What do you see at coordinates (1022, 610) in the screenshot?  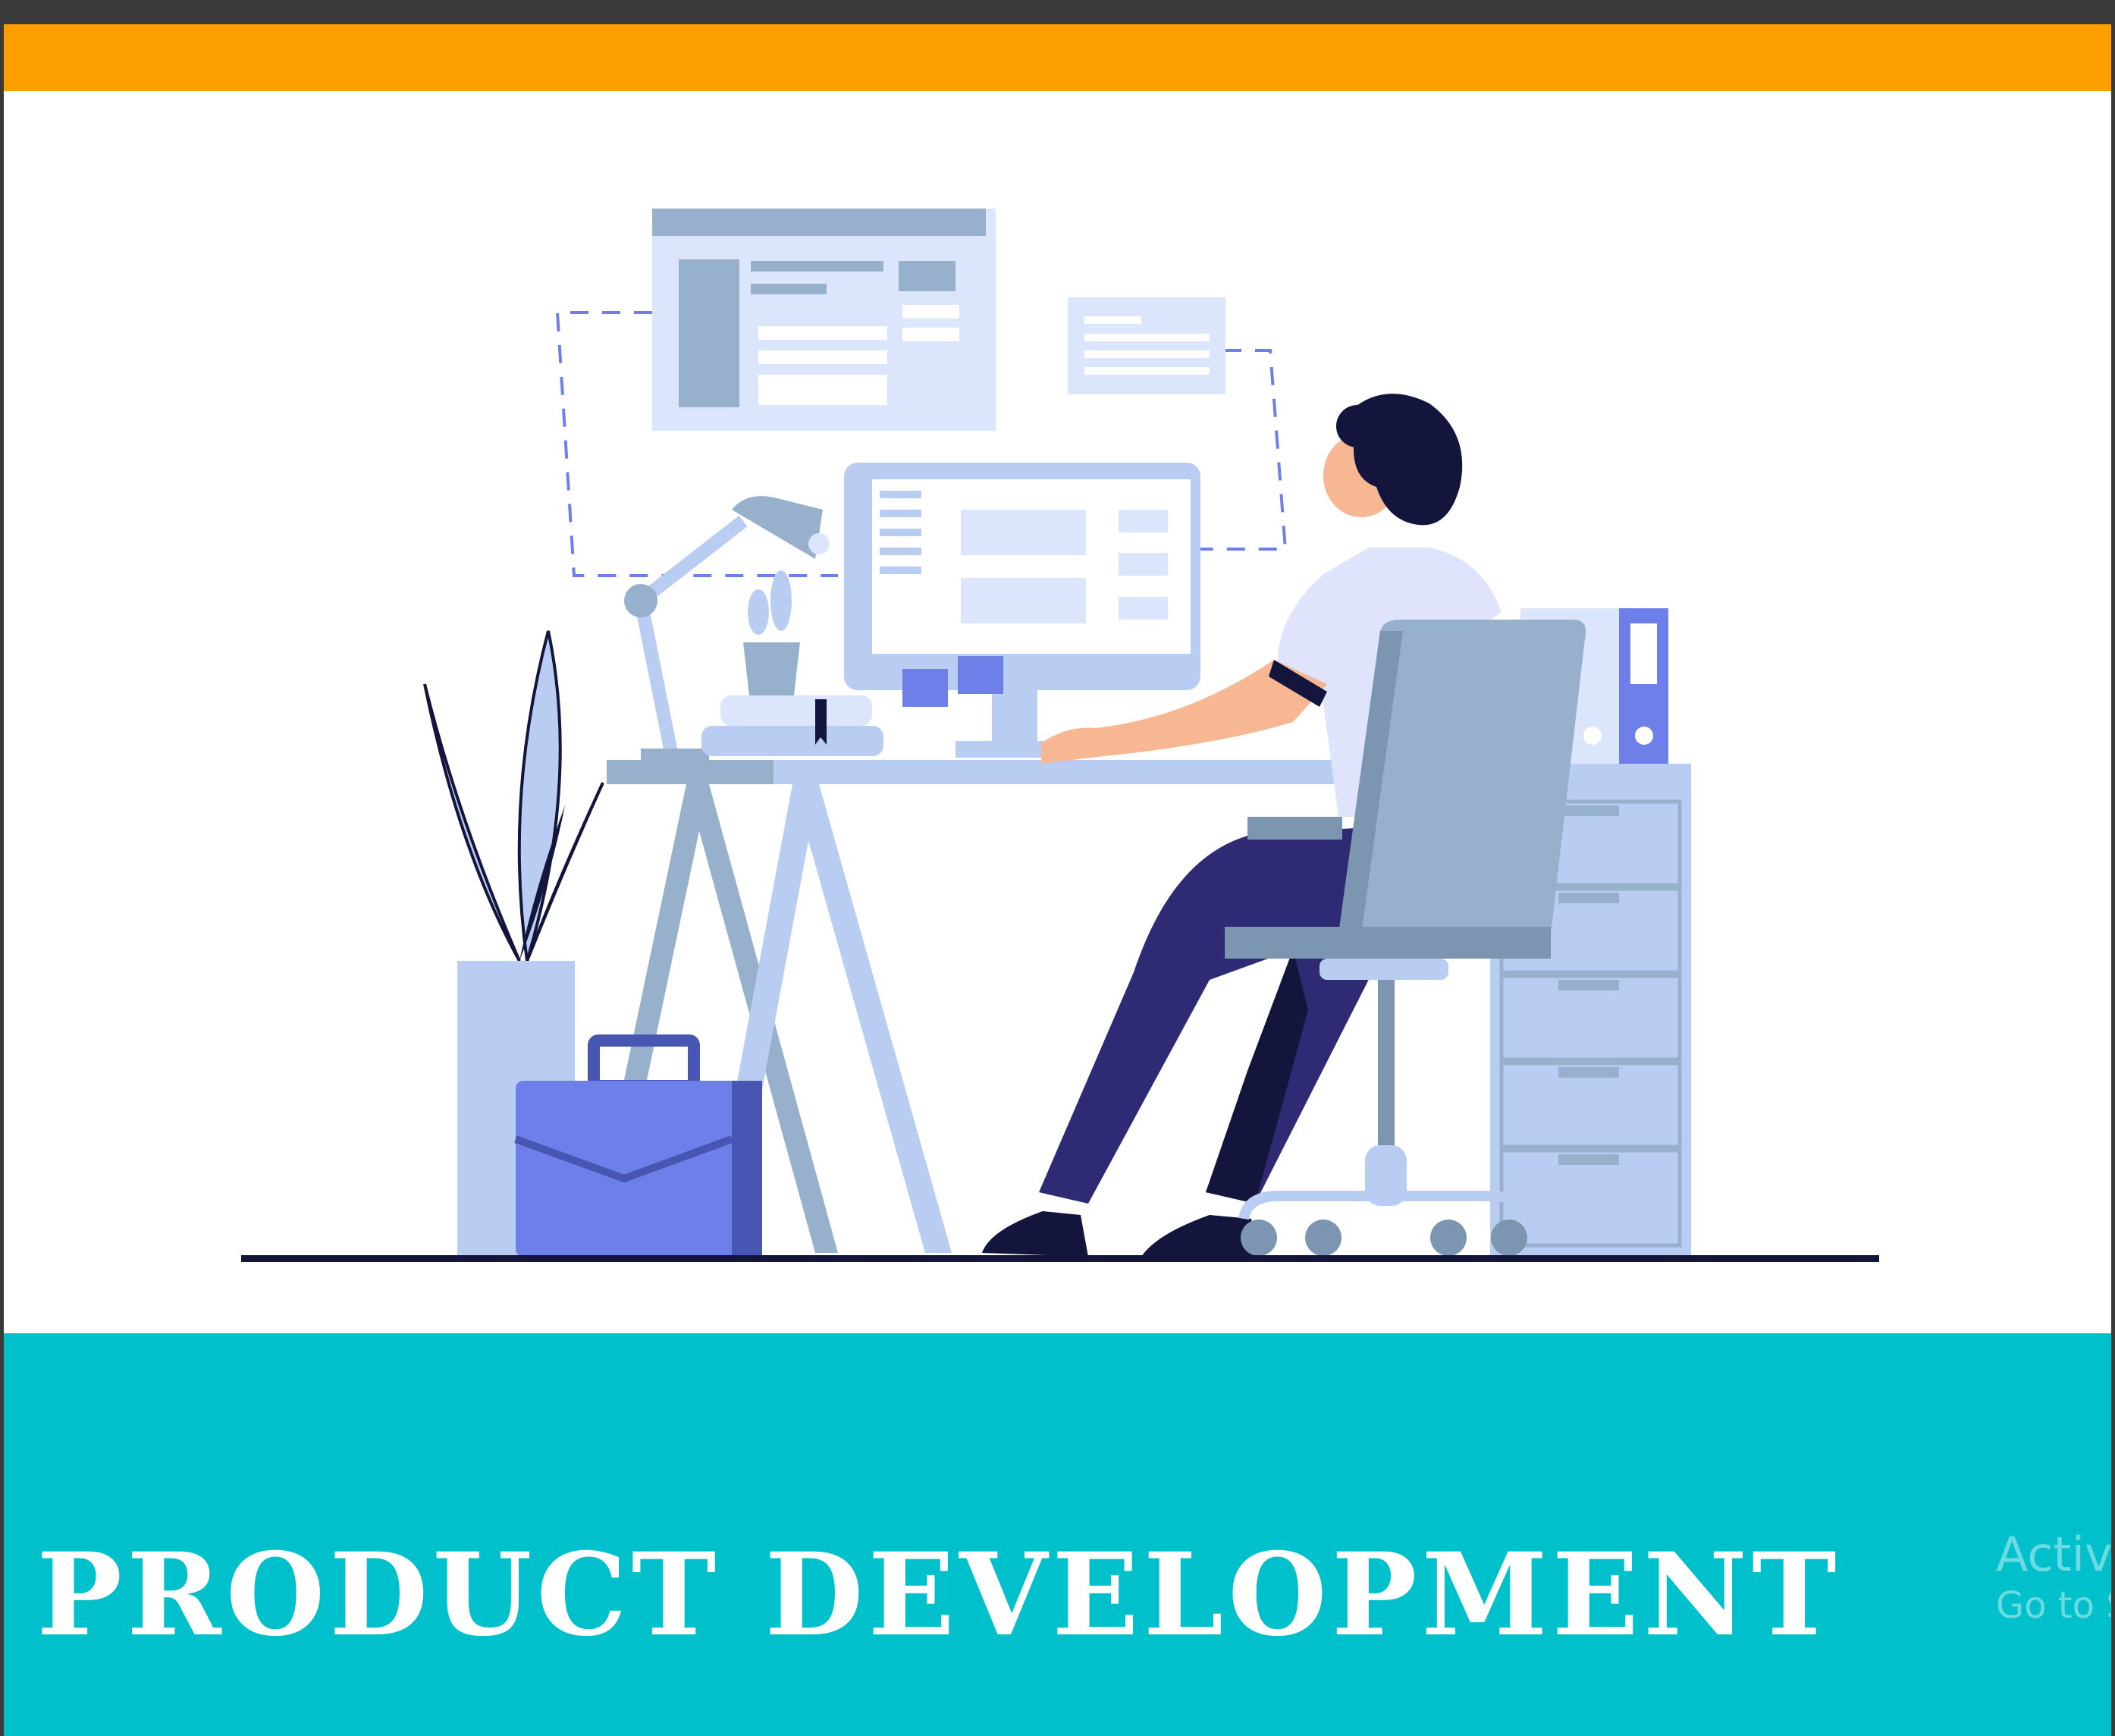 I see `monitor-icon` at bounding box center [1022, 610].